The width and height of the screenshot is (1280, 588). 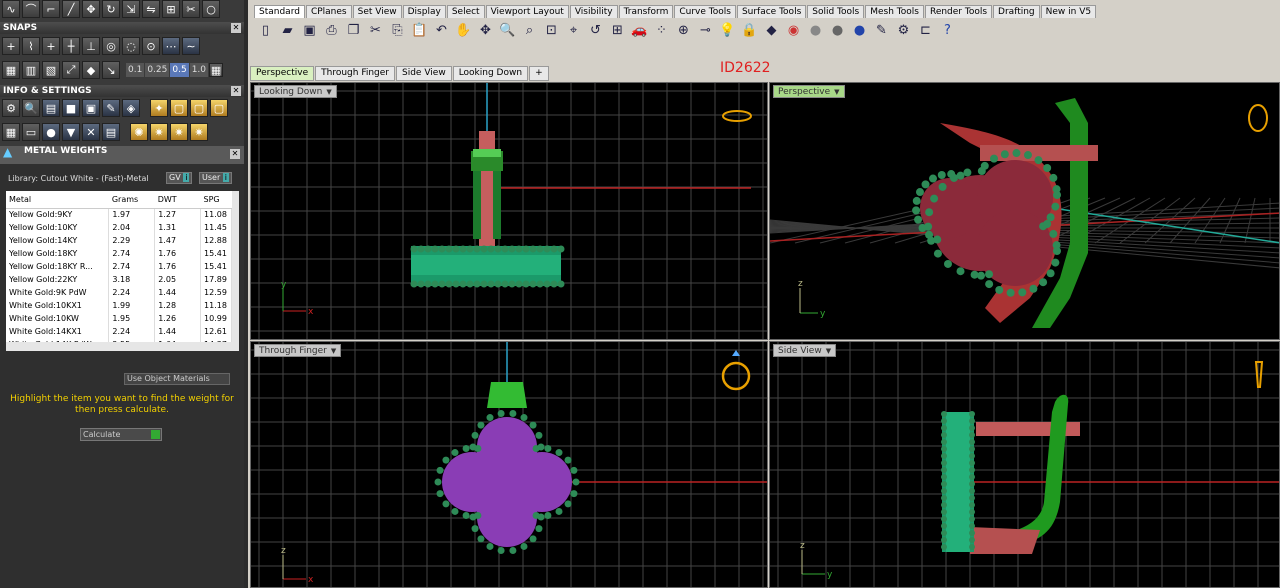 I want to click on planar-icon: ▧, so click(x=51, y=70).